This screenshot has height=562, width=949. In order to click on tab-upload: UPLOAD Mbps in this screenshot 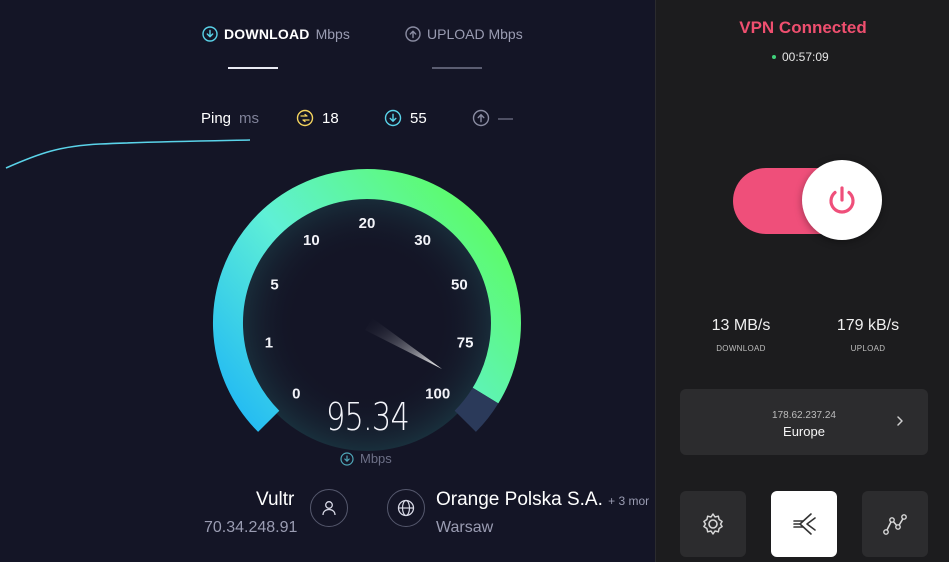, I will do `click(464, 34)`.